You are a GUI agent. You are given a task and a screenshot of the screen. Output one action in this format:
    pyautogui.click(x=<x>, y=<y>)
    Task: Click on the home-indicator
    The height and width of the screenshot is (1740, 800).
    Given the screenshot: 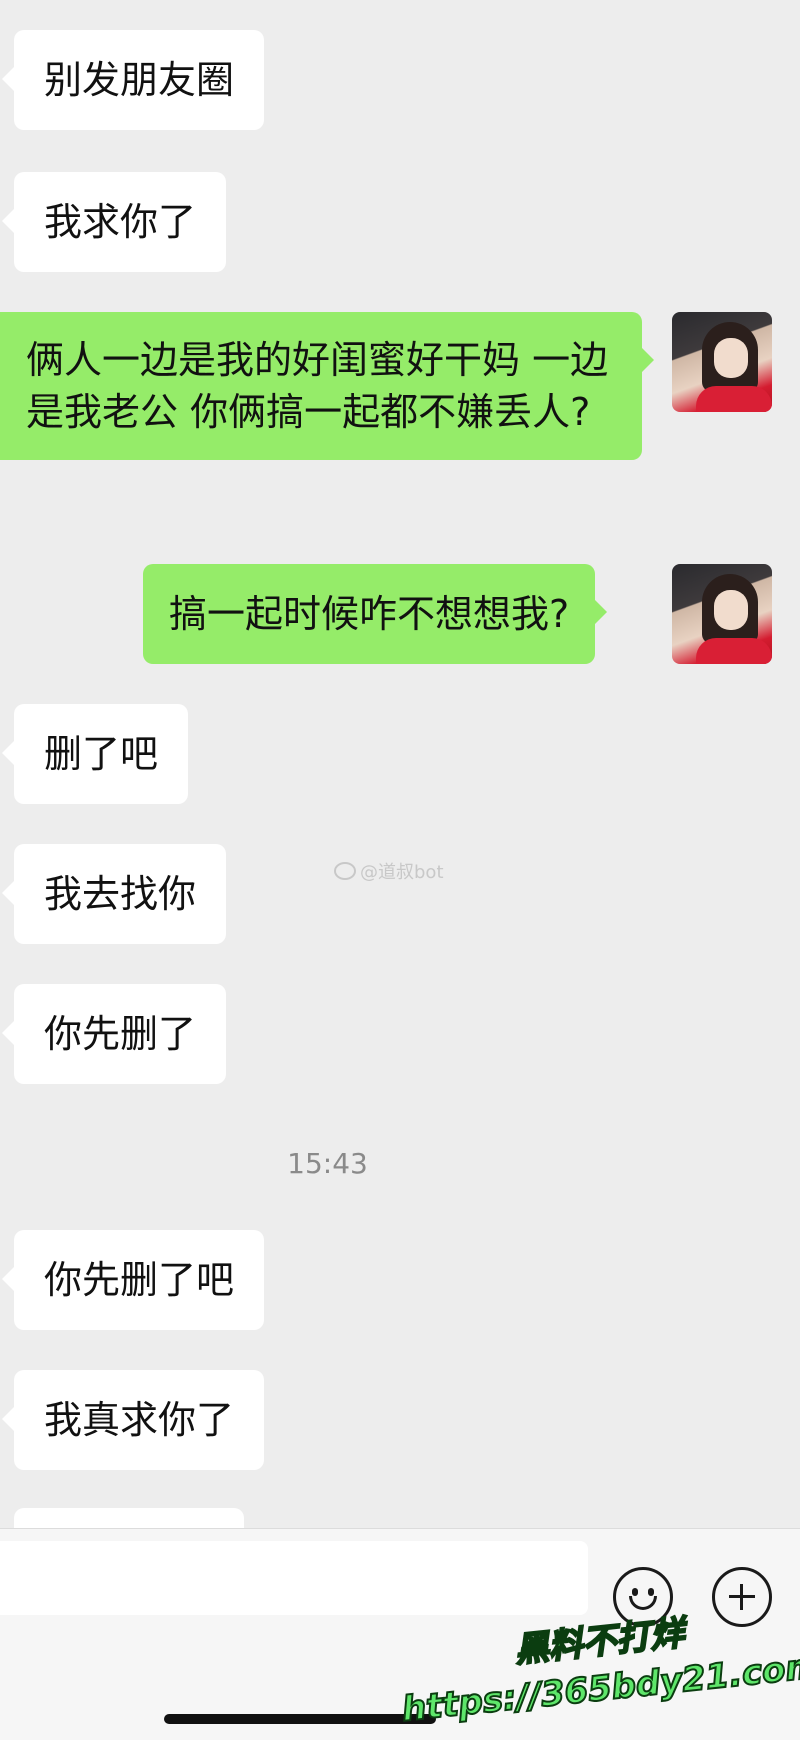 What is the action you would take?
    pyautogui.click(x=300, y=1719)
    